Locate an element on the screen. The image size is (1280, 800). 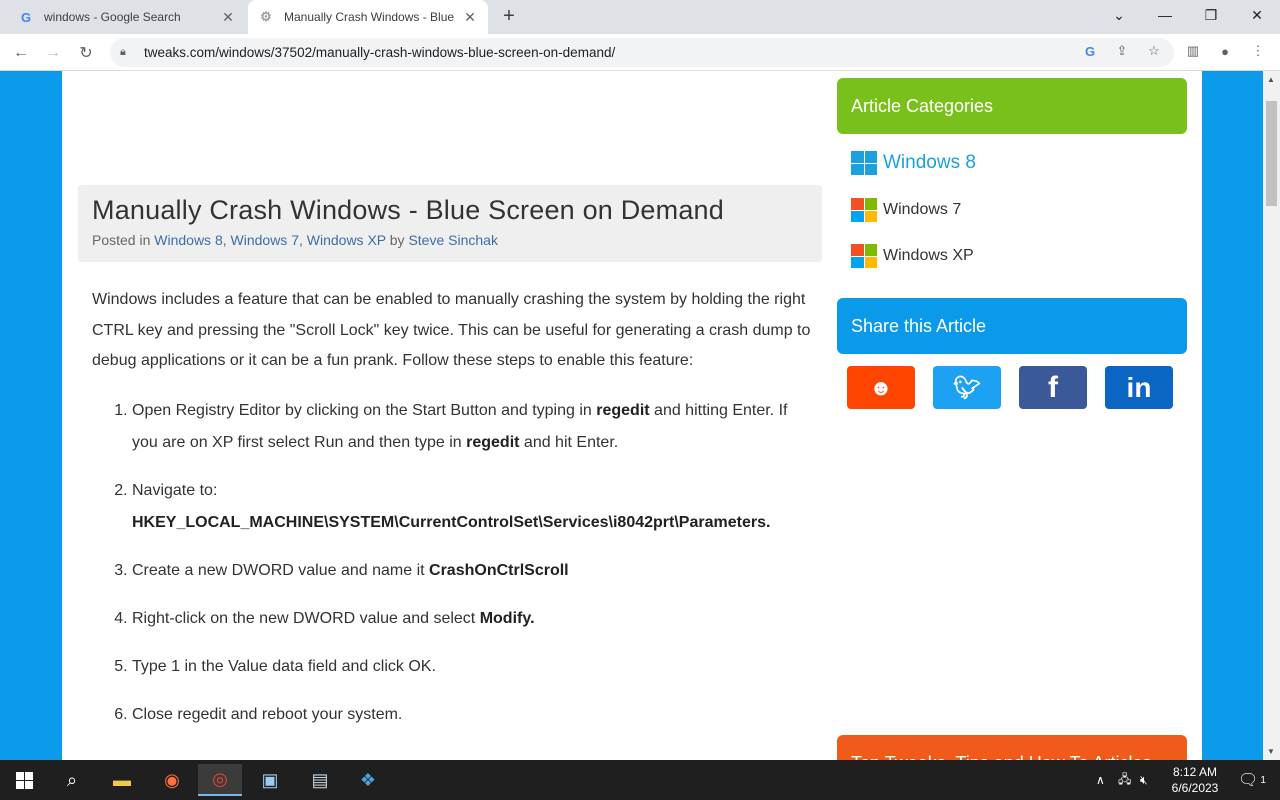
search-icon: ⌕ is located at coordinates (72, 780).